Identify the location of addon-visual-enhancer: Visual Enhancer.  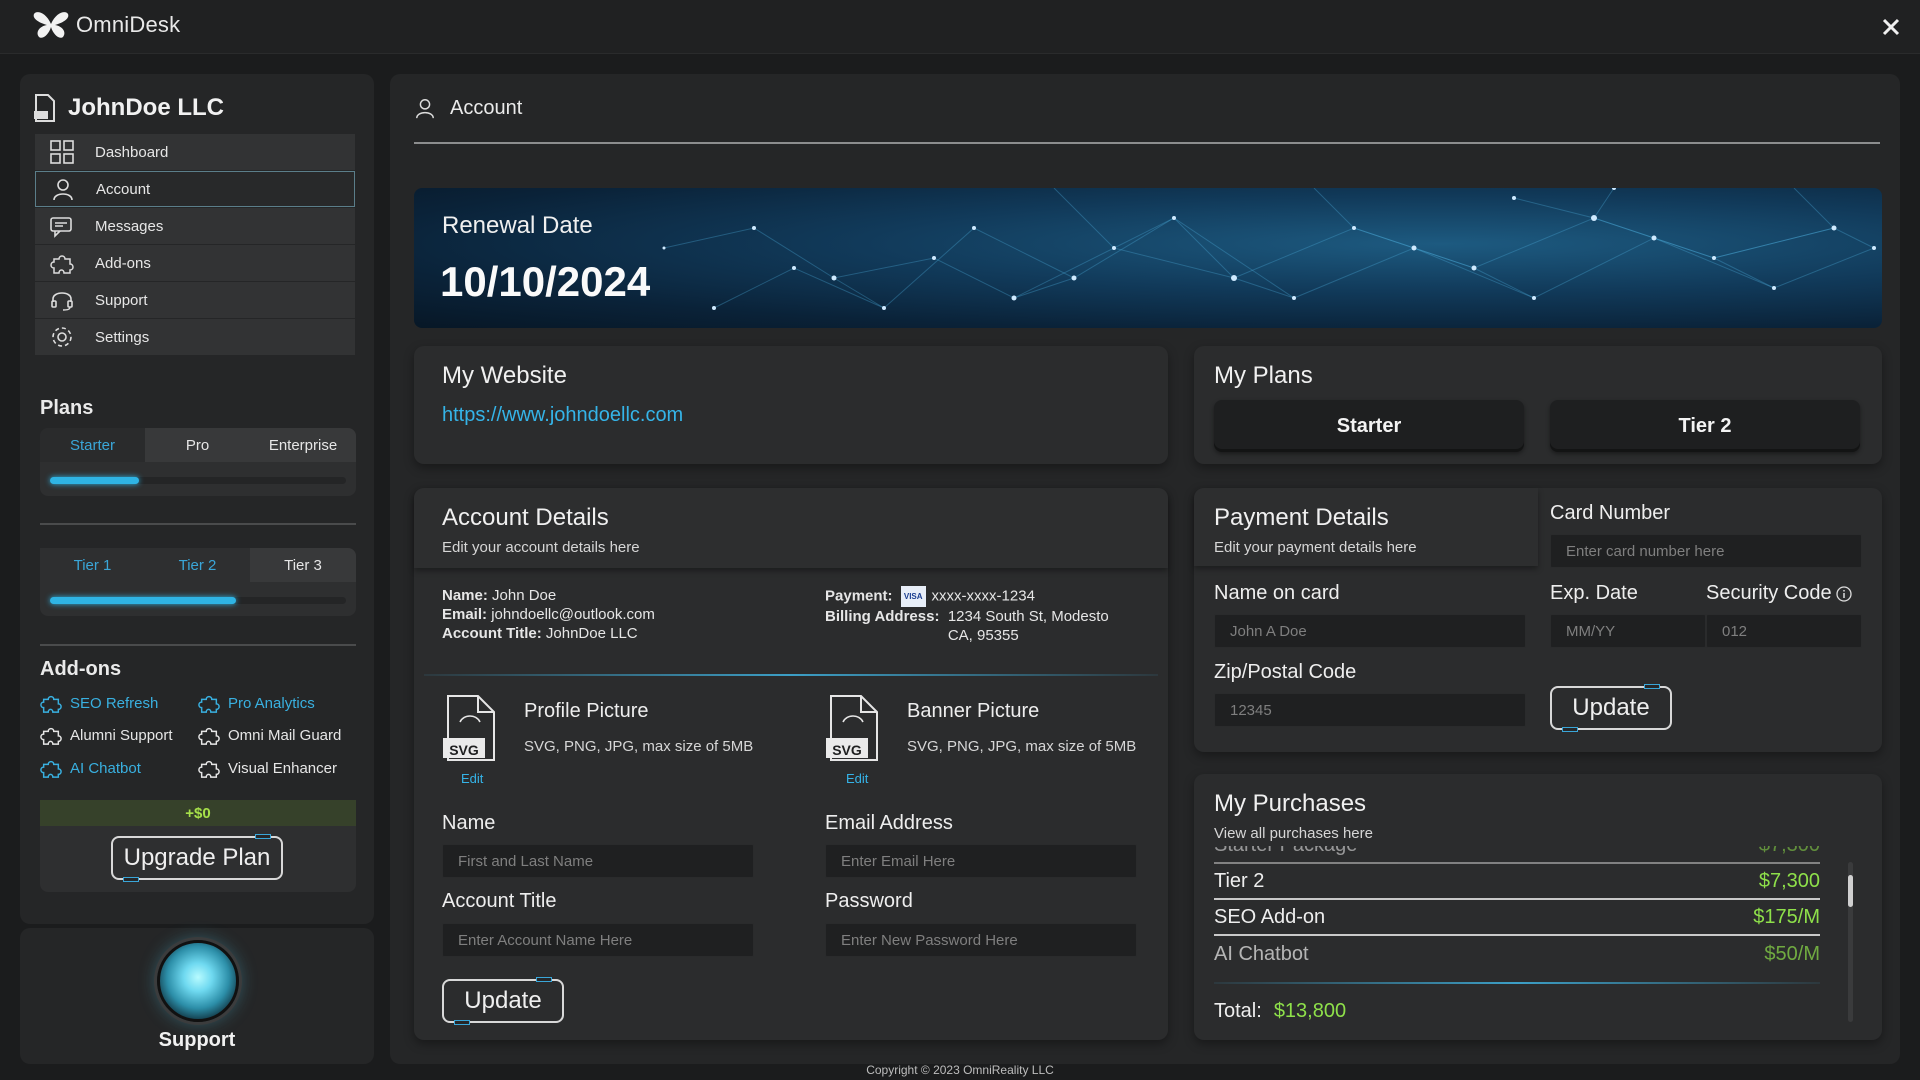
(267, 768).